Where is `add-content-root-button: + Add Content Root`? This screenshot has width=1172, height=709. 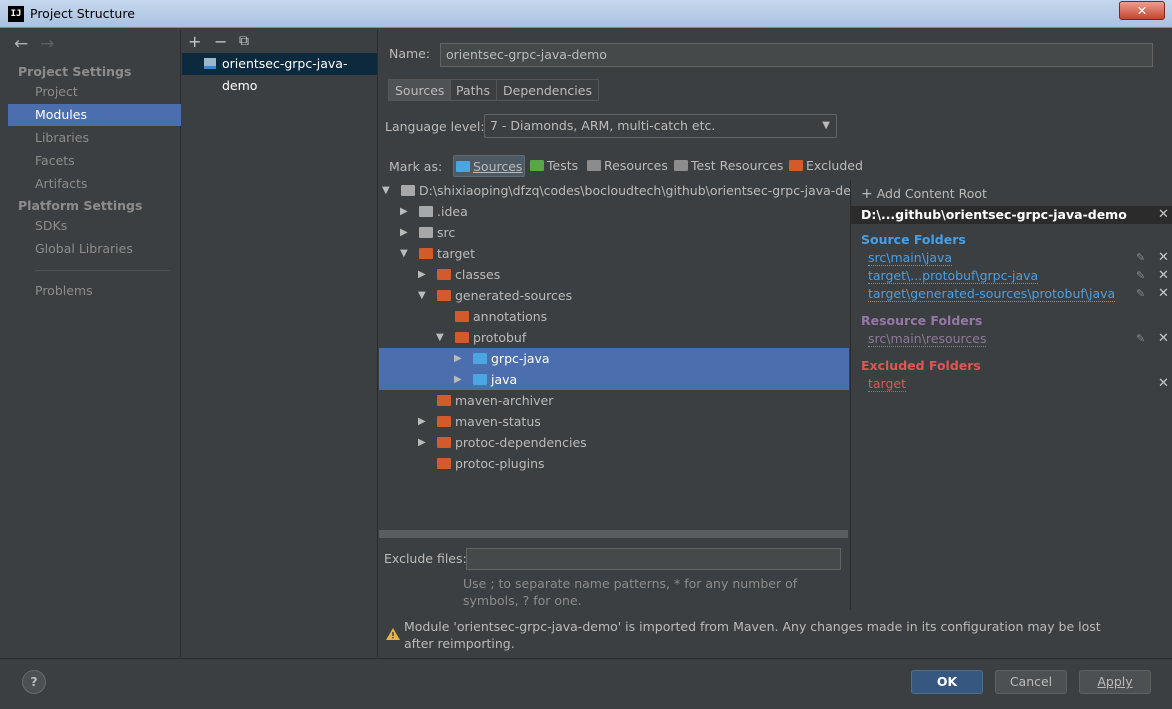
add-content-root-button: + Add Content Root is located at coordinates (924, 194).